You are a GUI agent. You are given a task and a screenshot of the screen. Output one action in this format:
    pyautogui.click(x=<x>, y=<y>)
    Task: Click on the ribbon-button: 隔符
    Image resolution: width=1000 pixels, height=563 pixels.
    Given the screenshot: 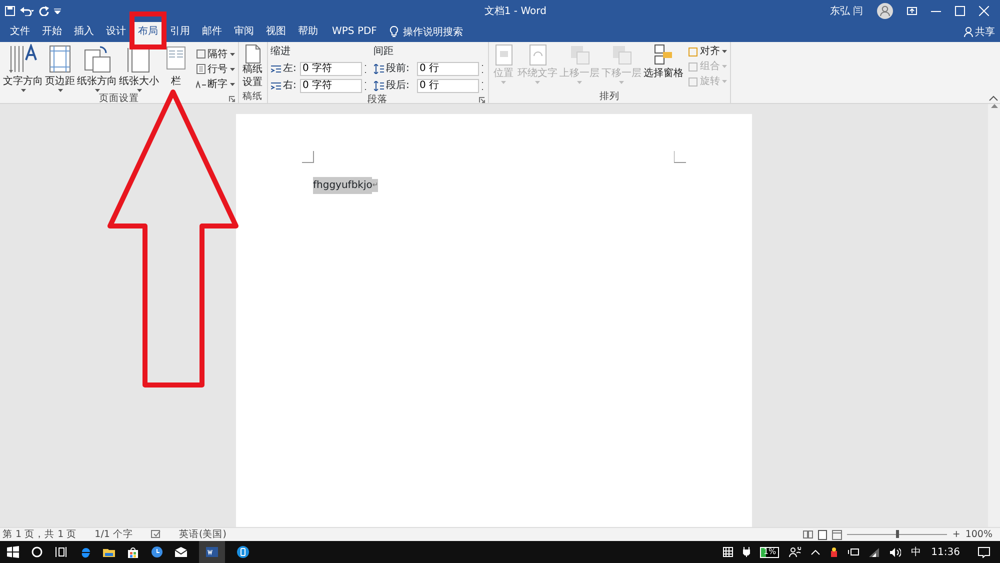 What is the action you would take?
    pyautogui.click(x=215, y=54)
    